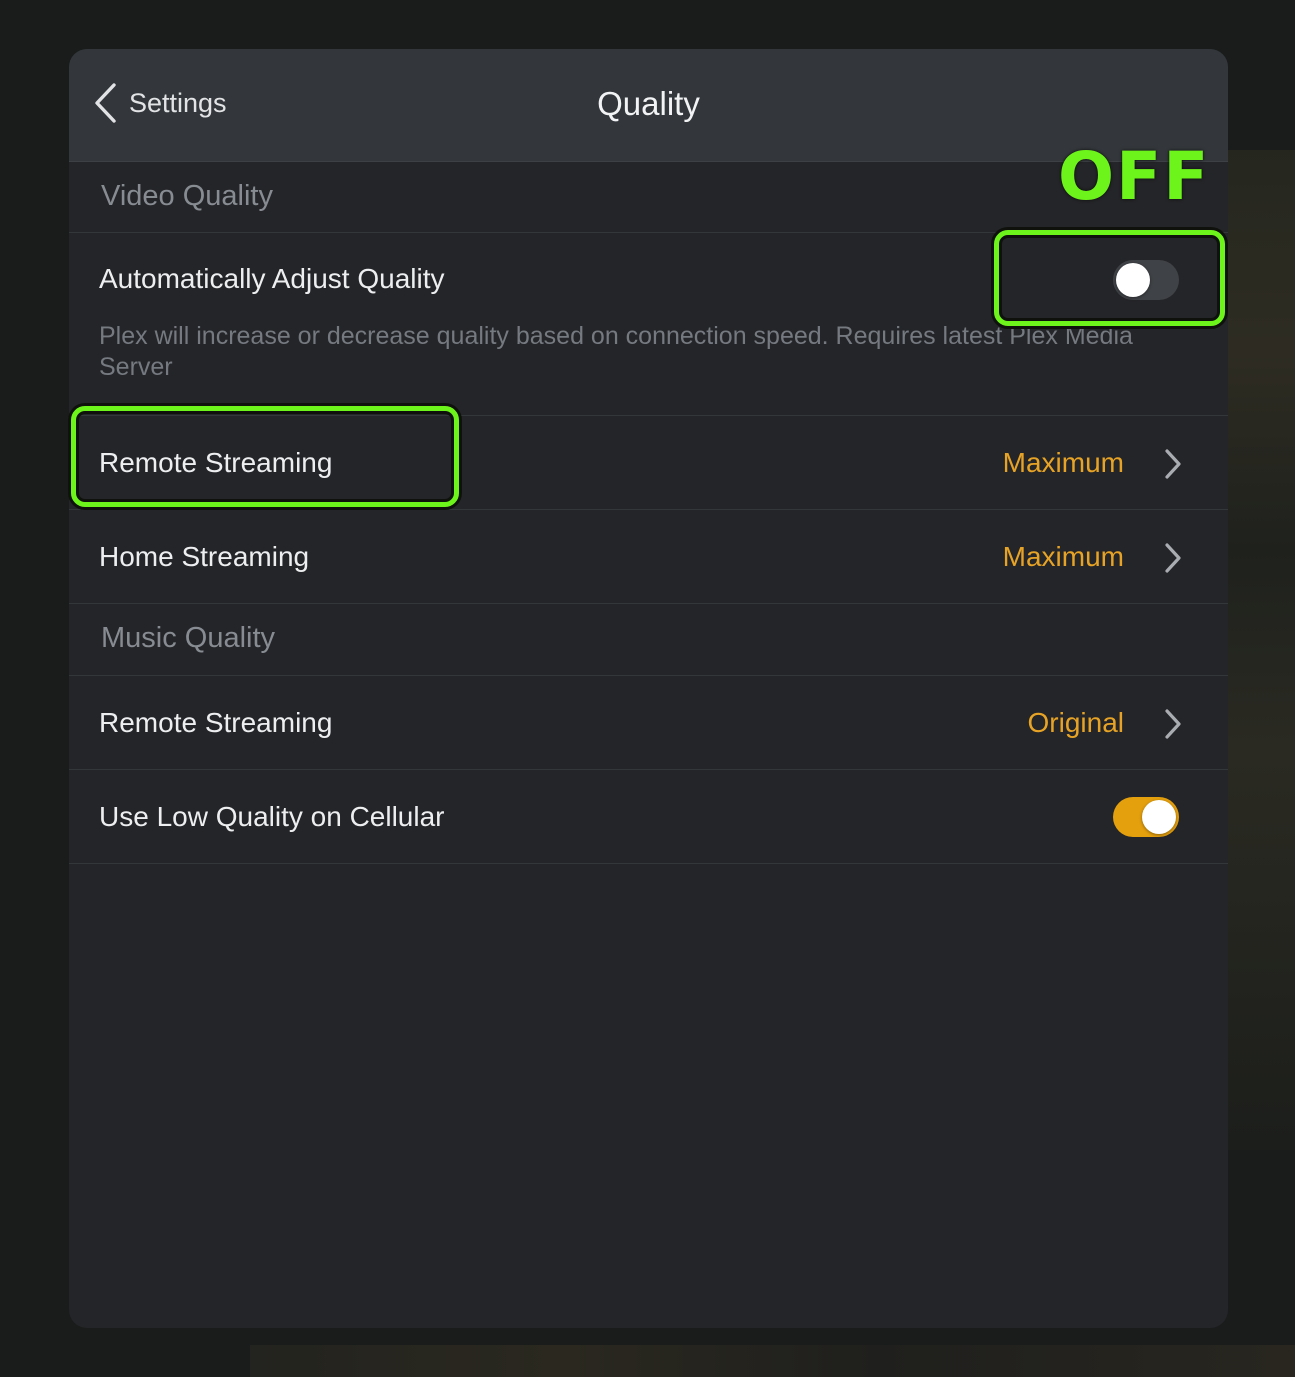 This screenshot has width=1295, height=1377. What do you see at coordinates (1063, 556) in the screenshot?
I see `video-home-streaming-value: Maximum` at bounding box center [1063, 556].